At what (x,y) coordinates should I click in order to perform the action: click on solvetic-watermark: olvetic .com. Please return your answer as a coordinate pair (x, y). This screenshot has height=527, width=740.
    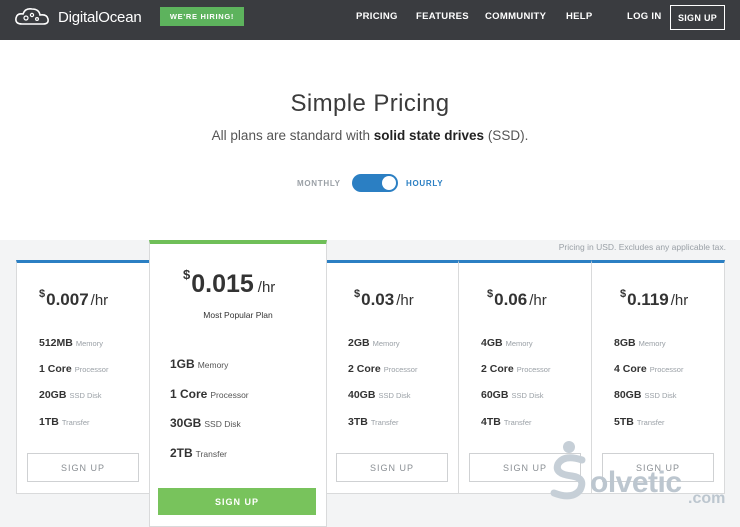
    Looking at the image, I should click on (638, 478).